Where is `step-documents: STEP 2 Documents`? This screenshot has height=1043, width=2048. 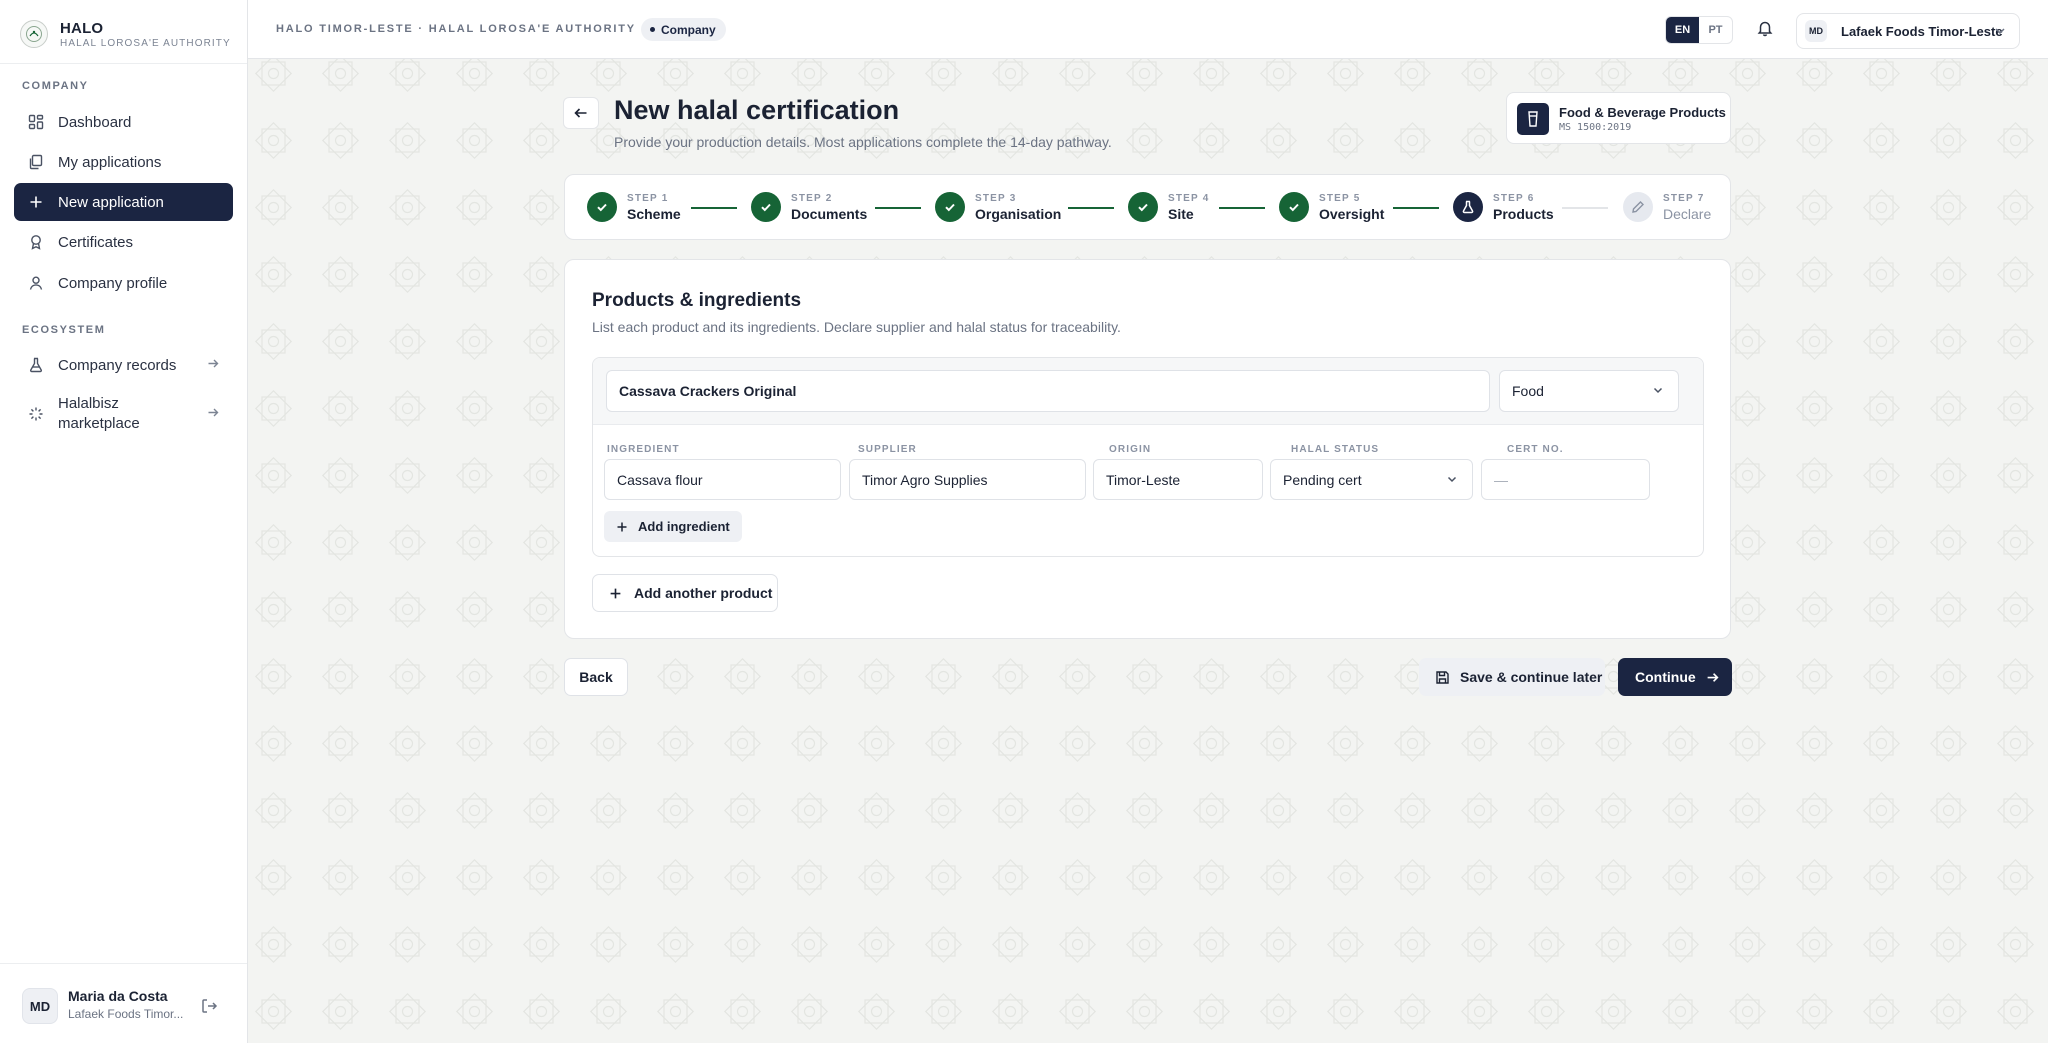 step-documents: STEP 2 Documents is located at coordinates (809, 207).